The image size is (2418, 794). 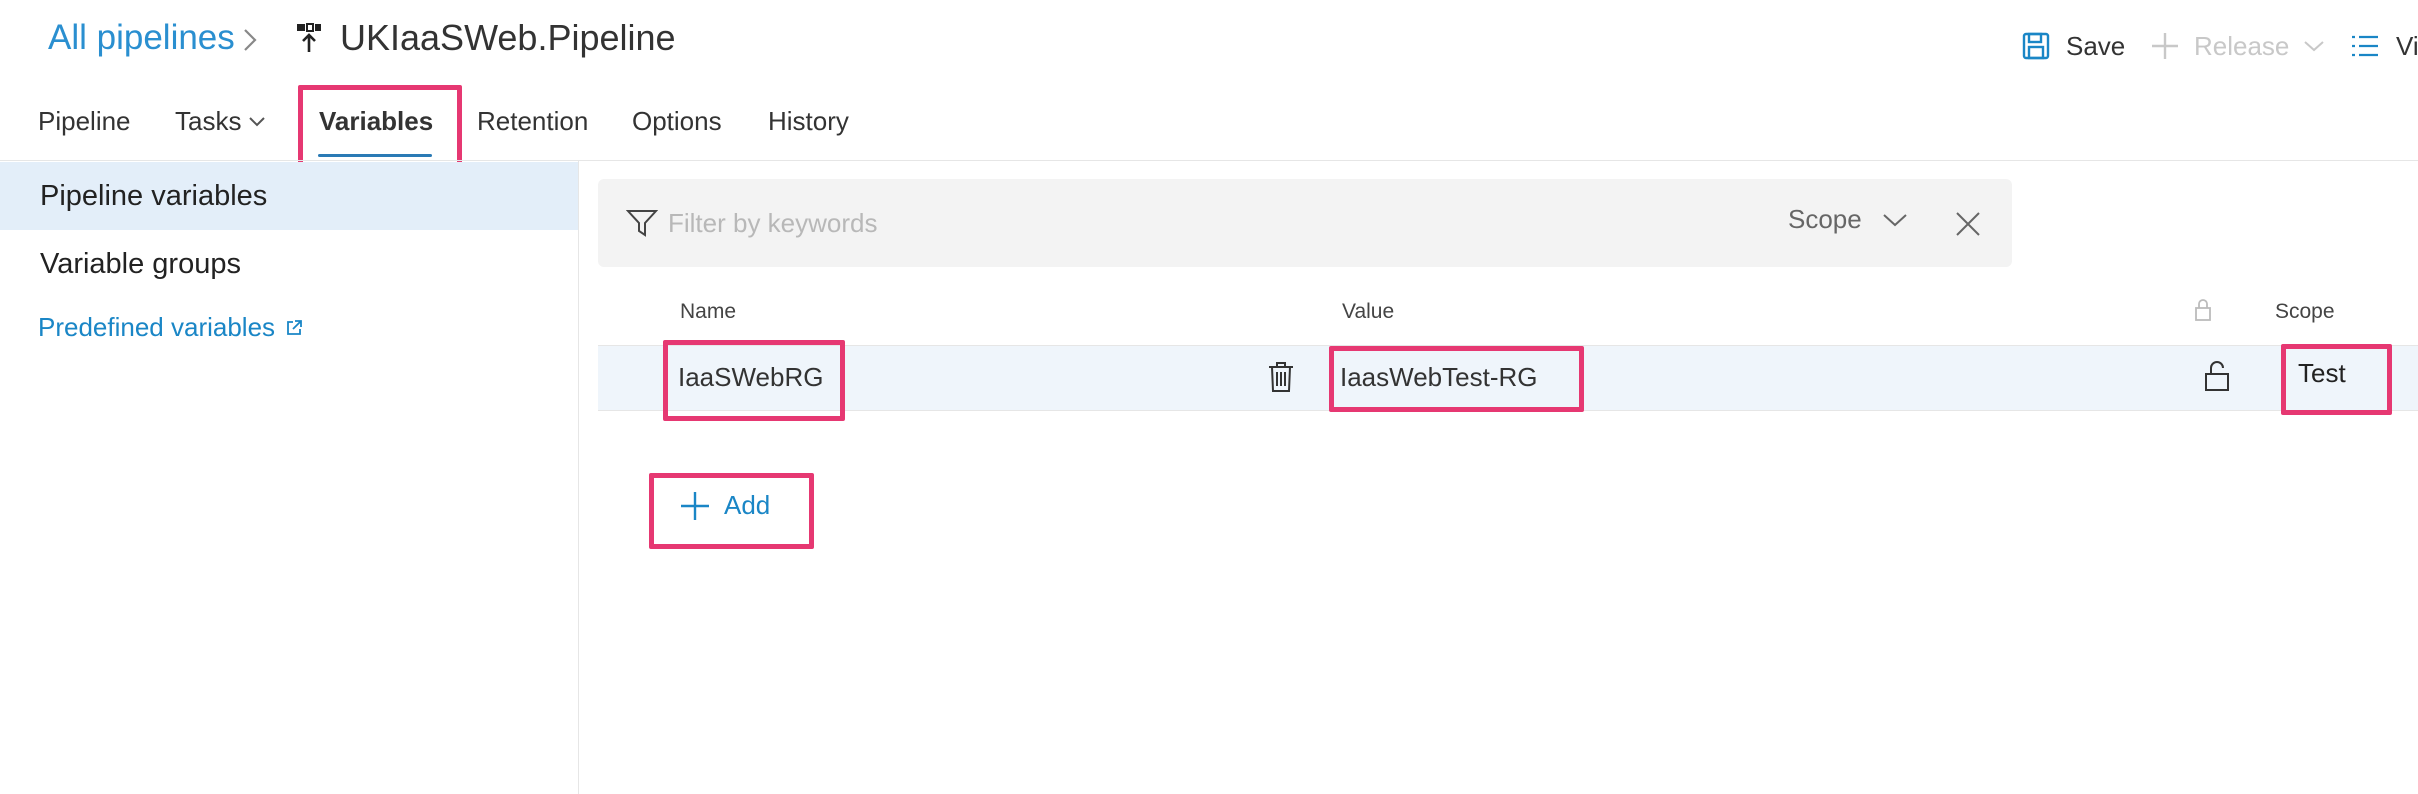 What do you see at coordinates (1193, 223) in the screenshot?
I see `filter-keywords-input` at bounding box center [1193, 223].